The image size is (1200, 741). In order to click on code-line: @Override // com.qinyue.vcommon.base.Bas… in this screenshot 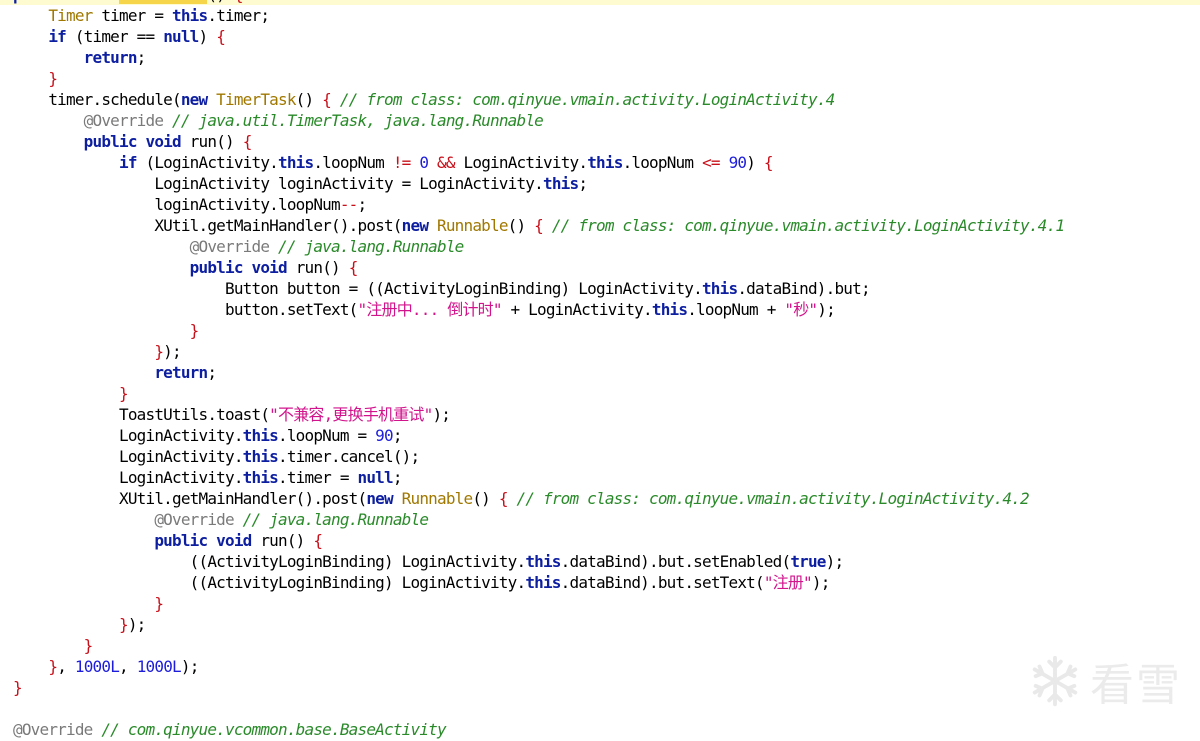, I will do `click(600, 729)`.